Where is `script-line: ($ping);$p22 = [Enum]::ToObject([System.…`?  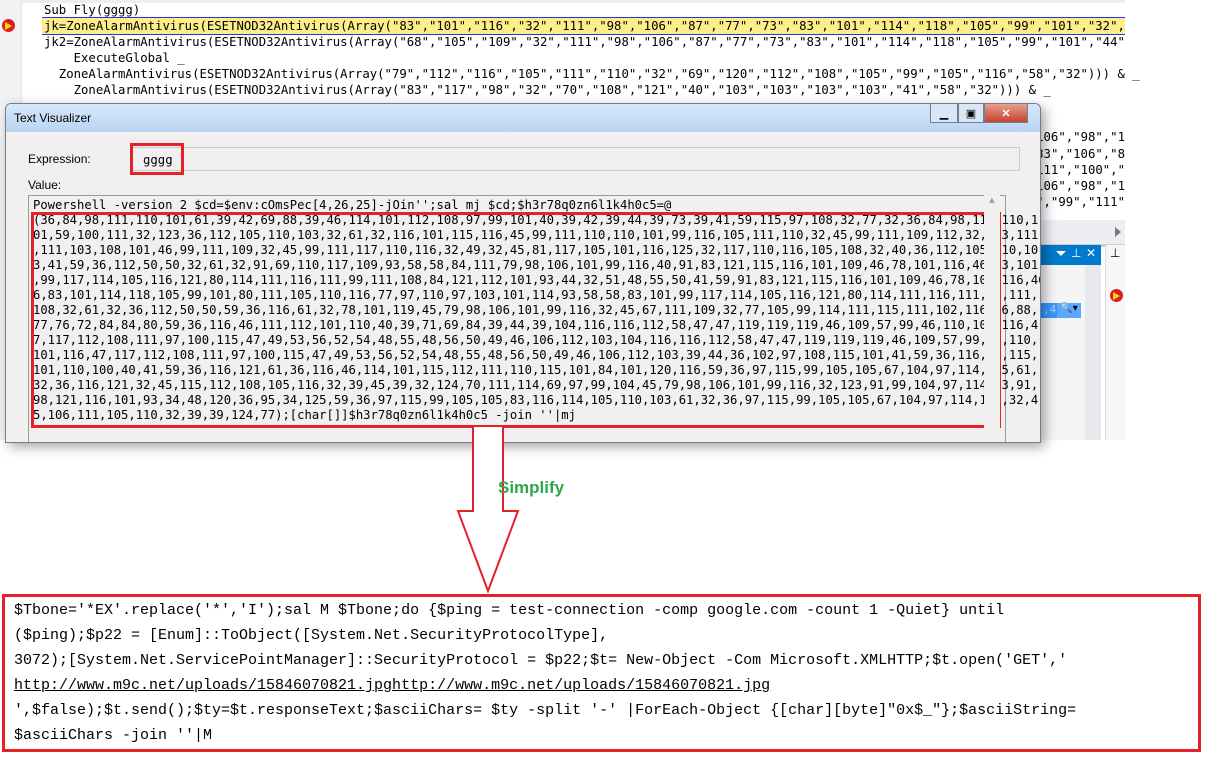 script-line: ($ping);$p22 = [Enum]::ToObject([System.… is located at coordinates (311, 635).